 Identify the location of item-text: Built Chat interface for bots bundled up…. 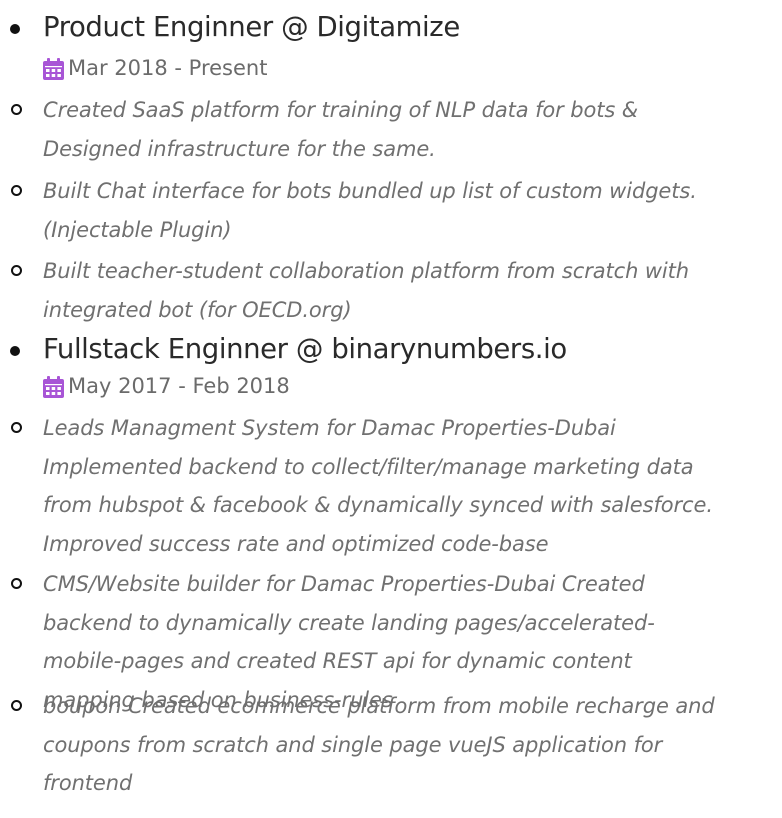
(370, 210).